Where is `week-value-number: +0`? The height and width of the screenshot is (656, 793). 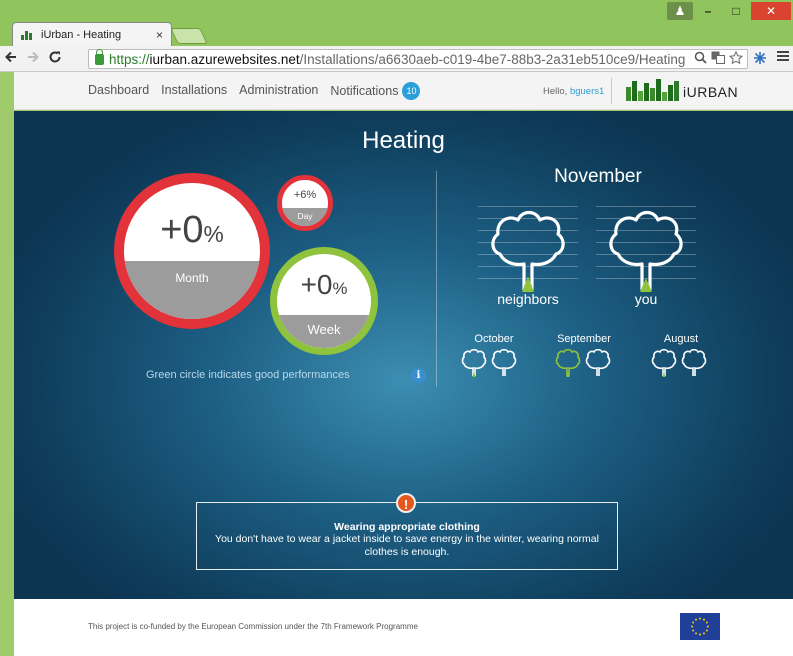 week-value-number: +0 is located at coordinates (316, 284).